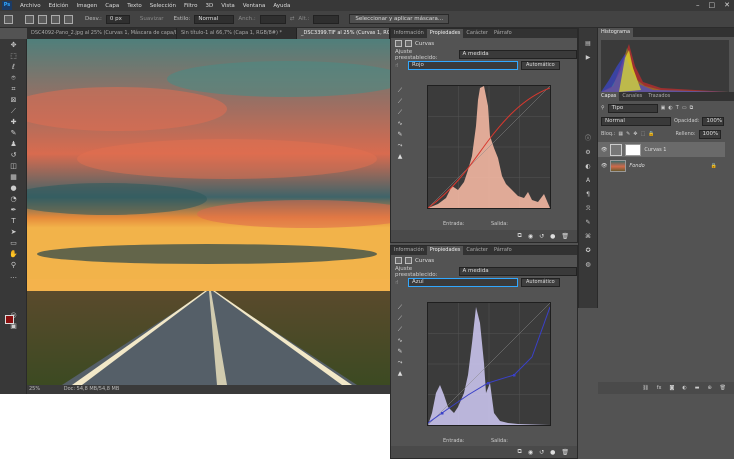 The height and width of the screenshot is (459, 734). What do you see at coordinates (42, 19) in the screenshot?
I see `add-selection-icon` at bounding box center [42, 19].